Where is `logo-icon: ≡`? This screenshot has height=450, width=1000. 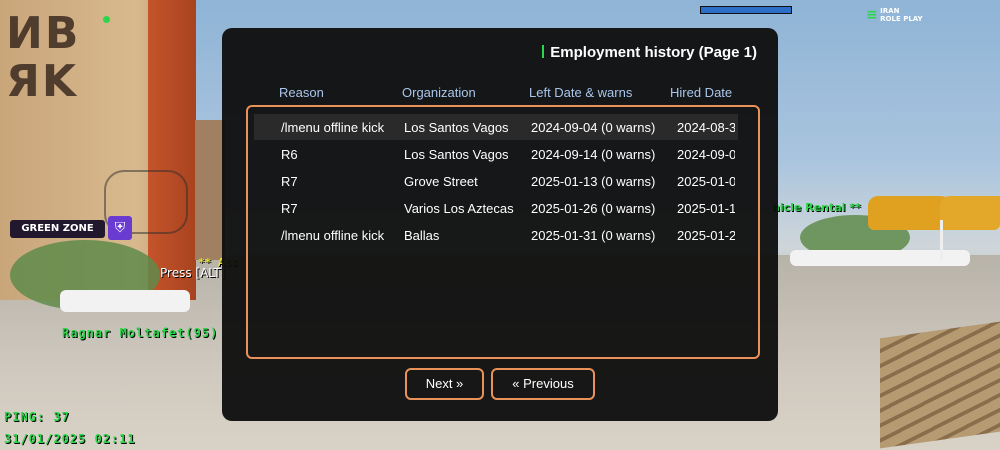 logo-icon: ≡ is located at coordinates (872, 15).